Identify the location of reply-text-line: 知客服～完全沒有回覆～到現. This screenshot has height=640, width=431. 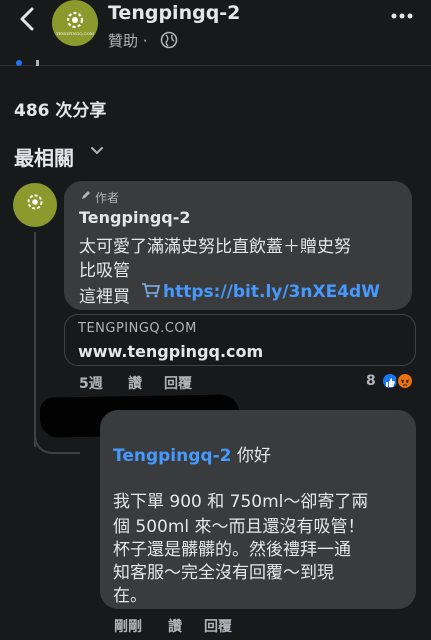
(223, 573).